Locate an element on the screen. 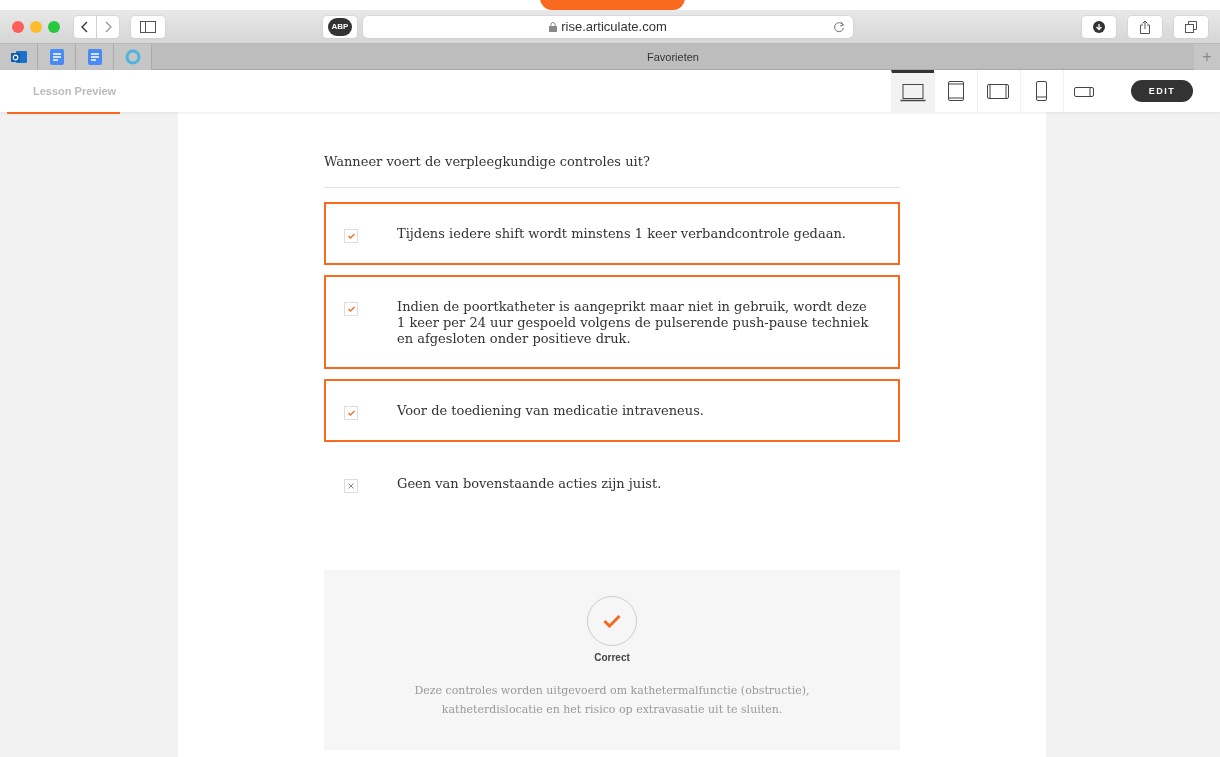 This screenshot has height=757, width=1220. favorites-label: Favorieten is located at coordinates (673, 56).